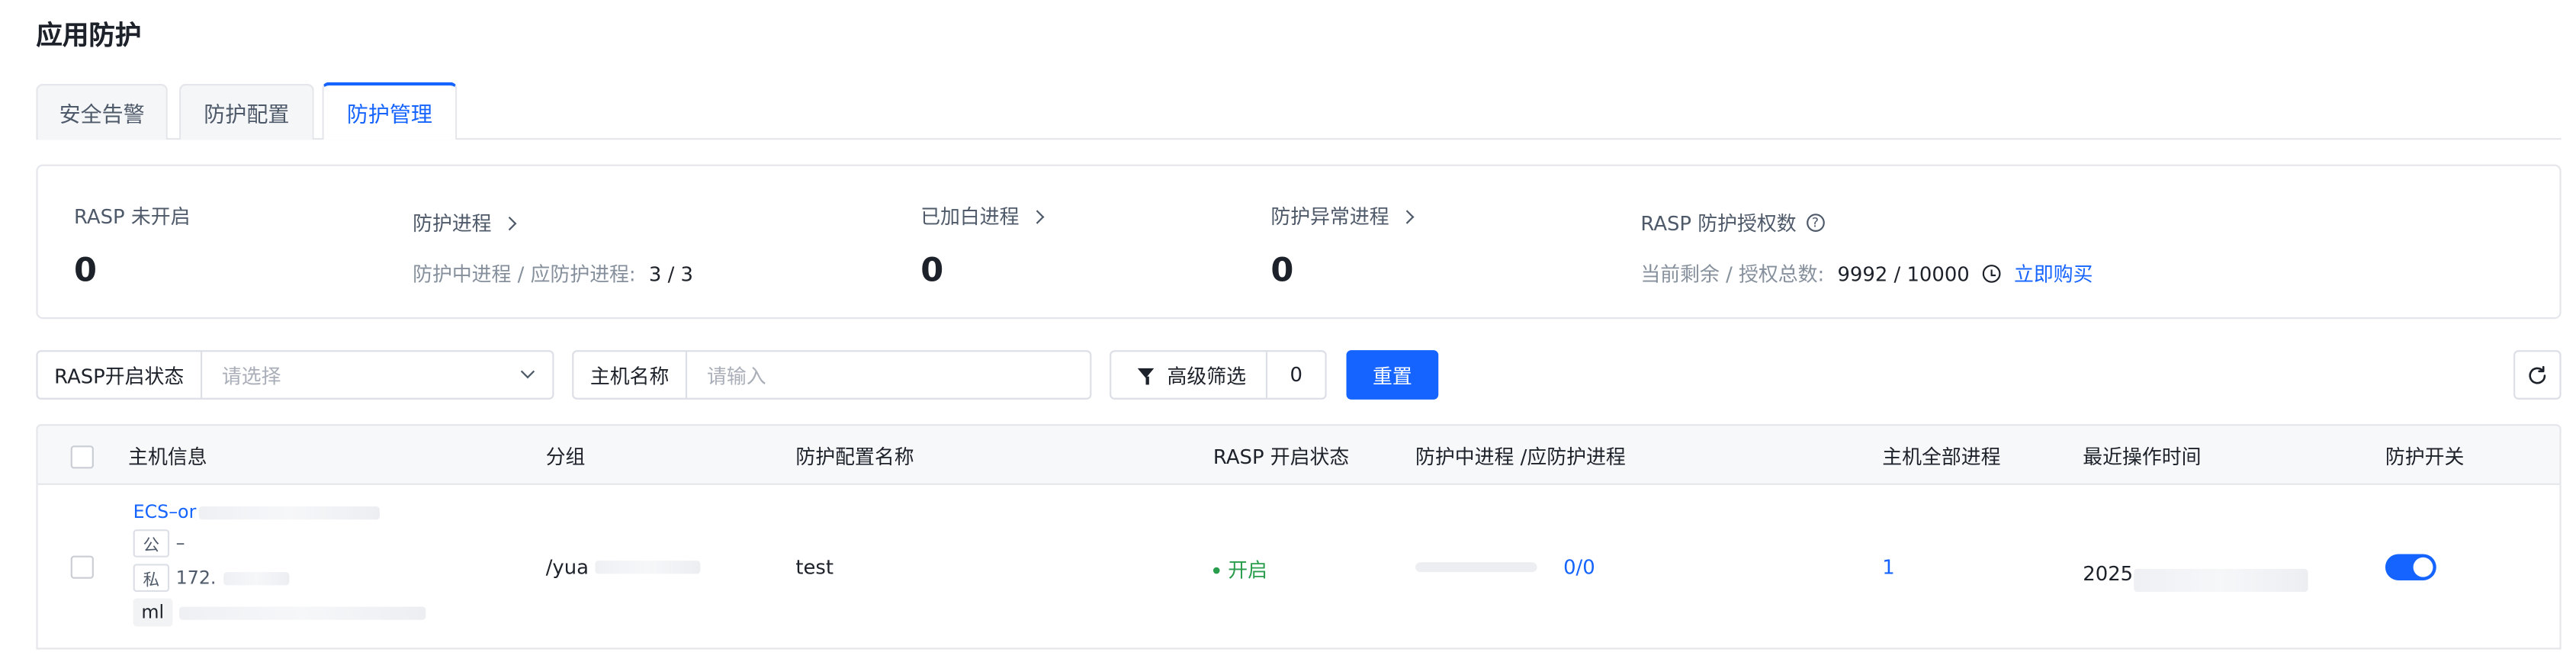 This screenshot has height=662, width=2576. Describe the element at coordinates (1329, 216) in the screenshot. I see `summary-abnormal-label: 防护异常进程` at that location.